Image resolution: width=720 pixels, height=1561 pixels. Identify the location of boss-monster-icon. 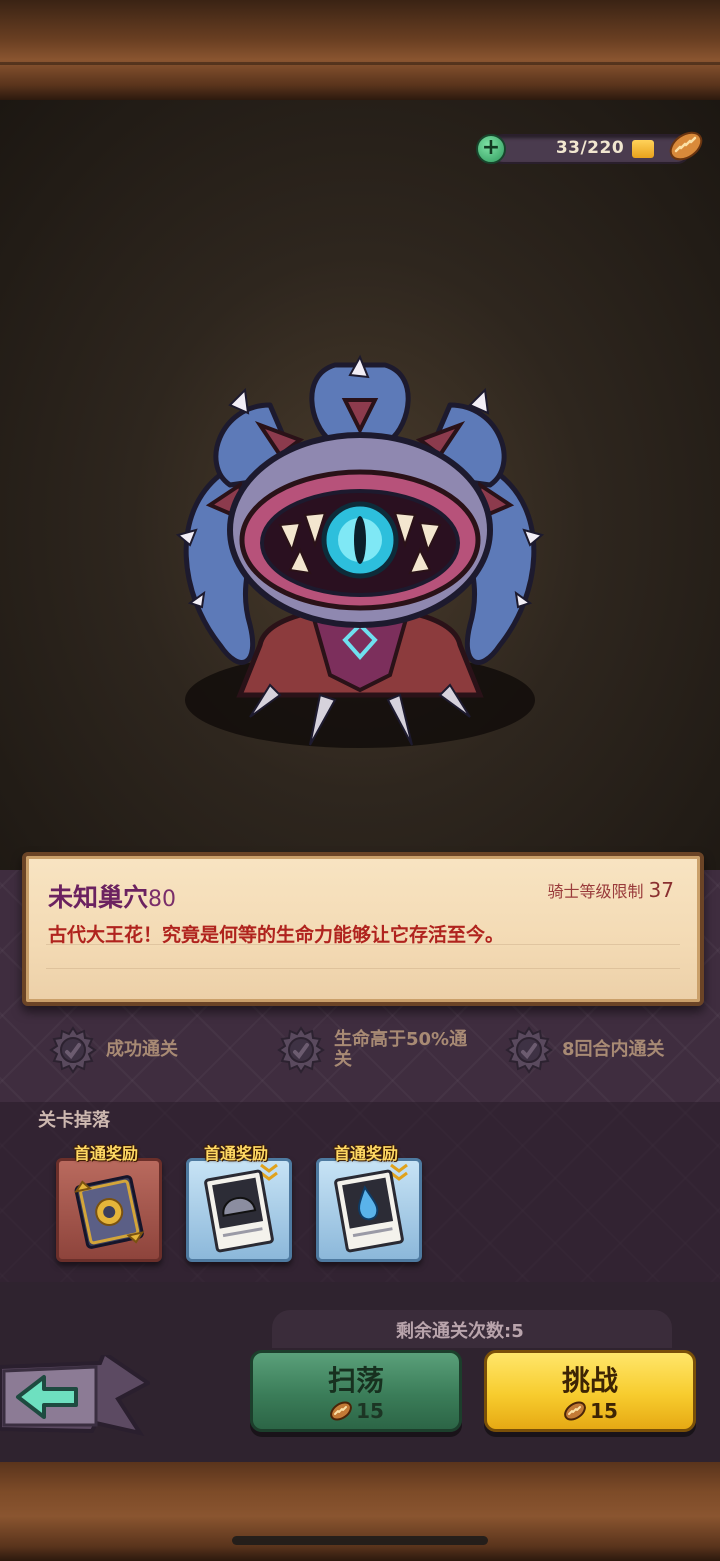
(360, 551).